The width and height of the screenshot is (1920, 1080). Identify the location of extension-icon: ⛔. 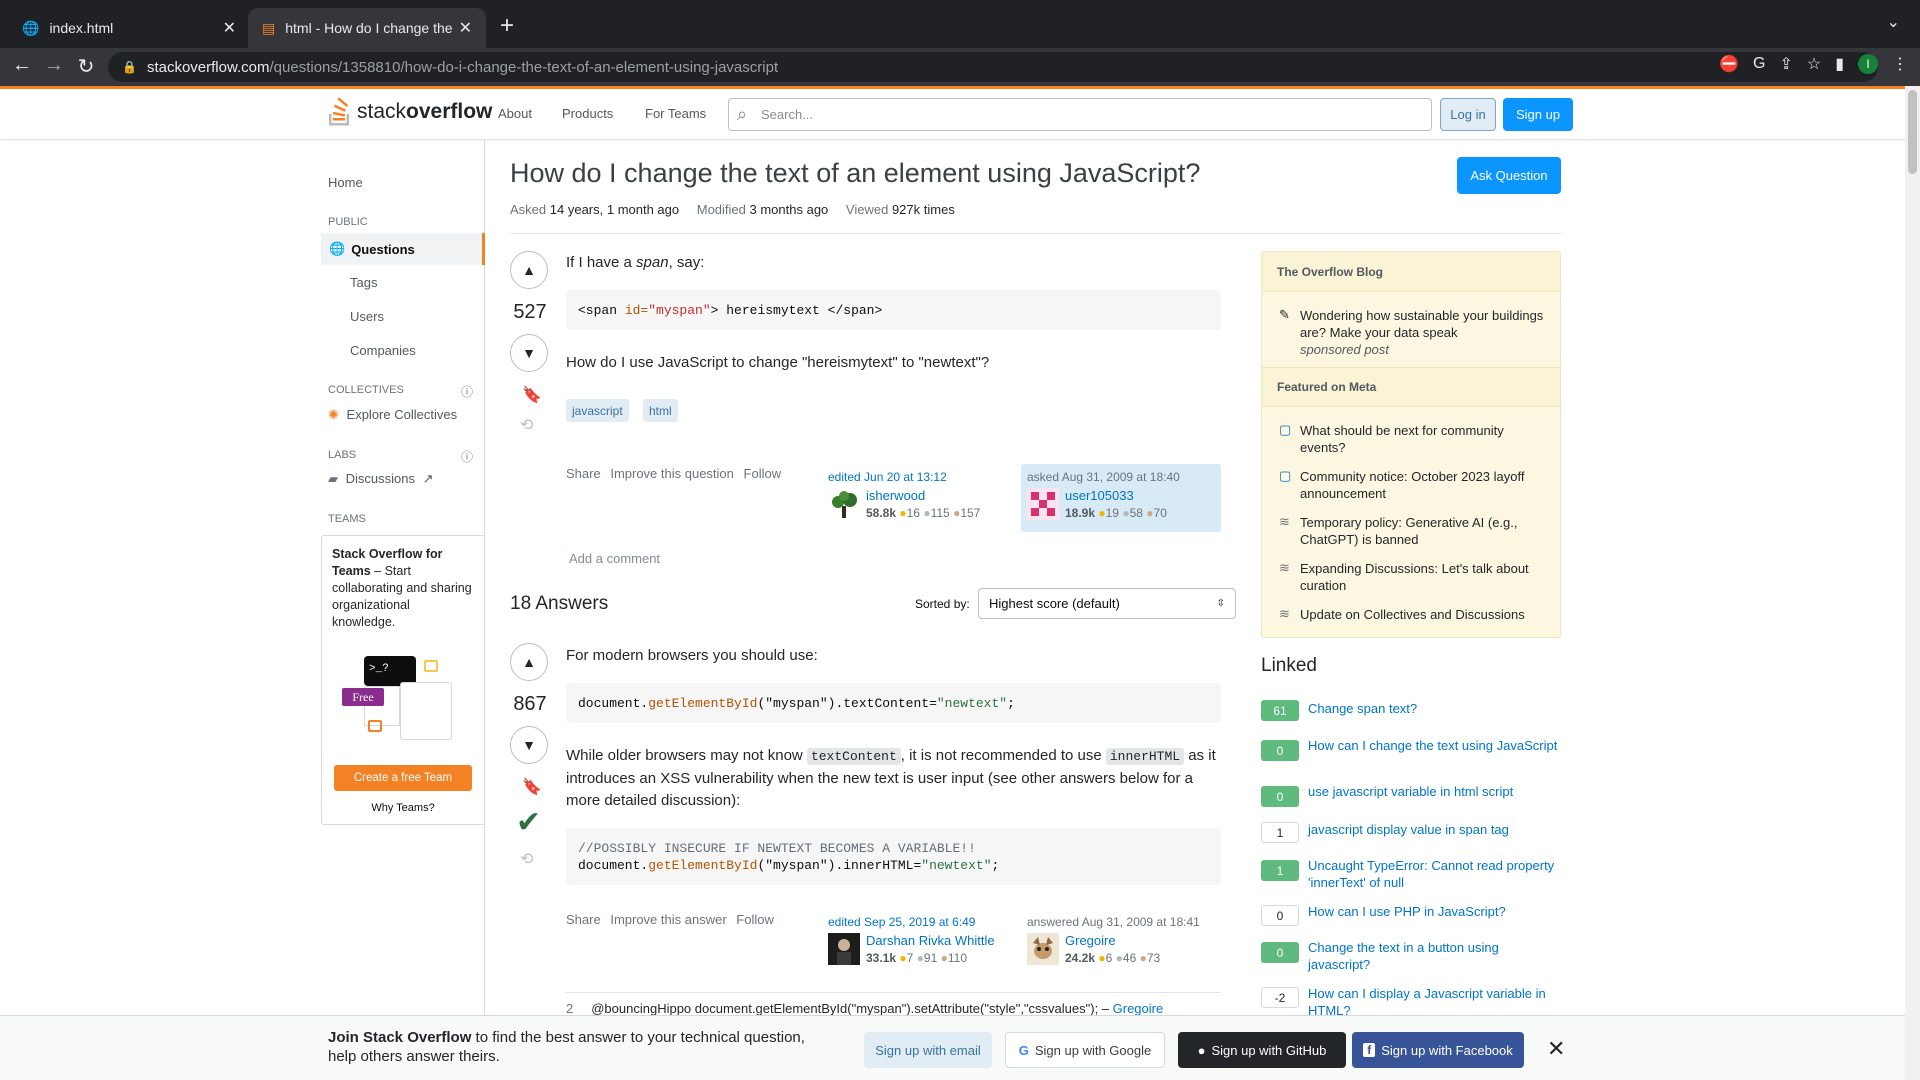
(1729, 64).